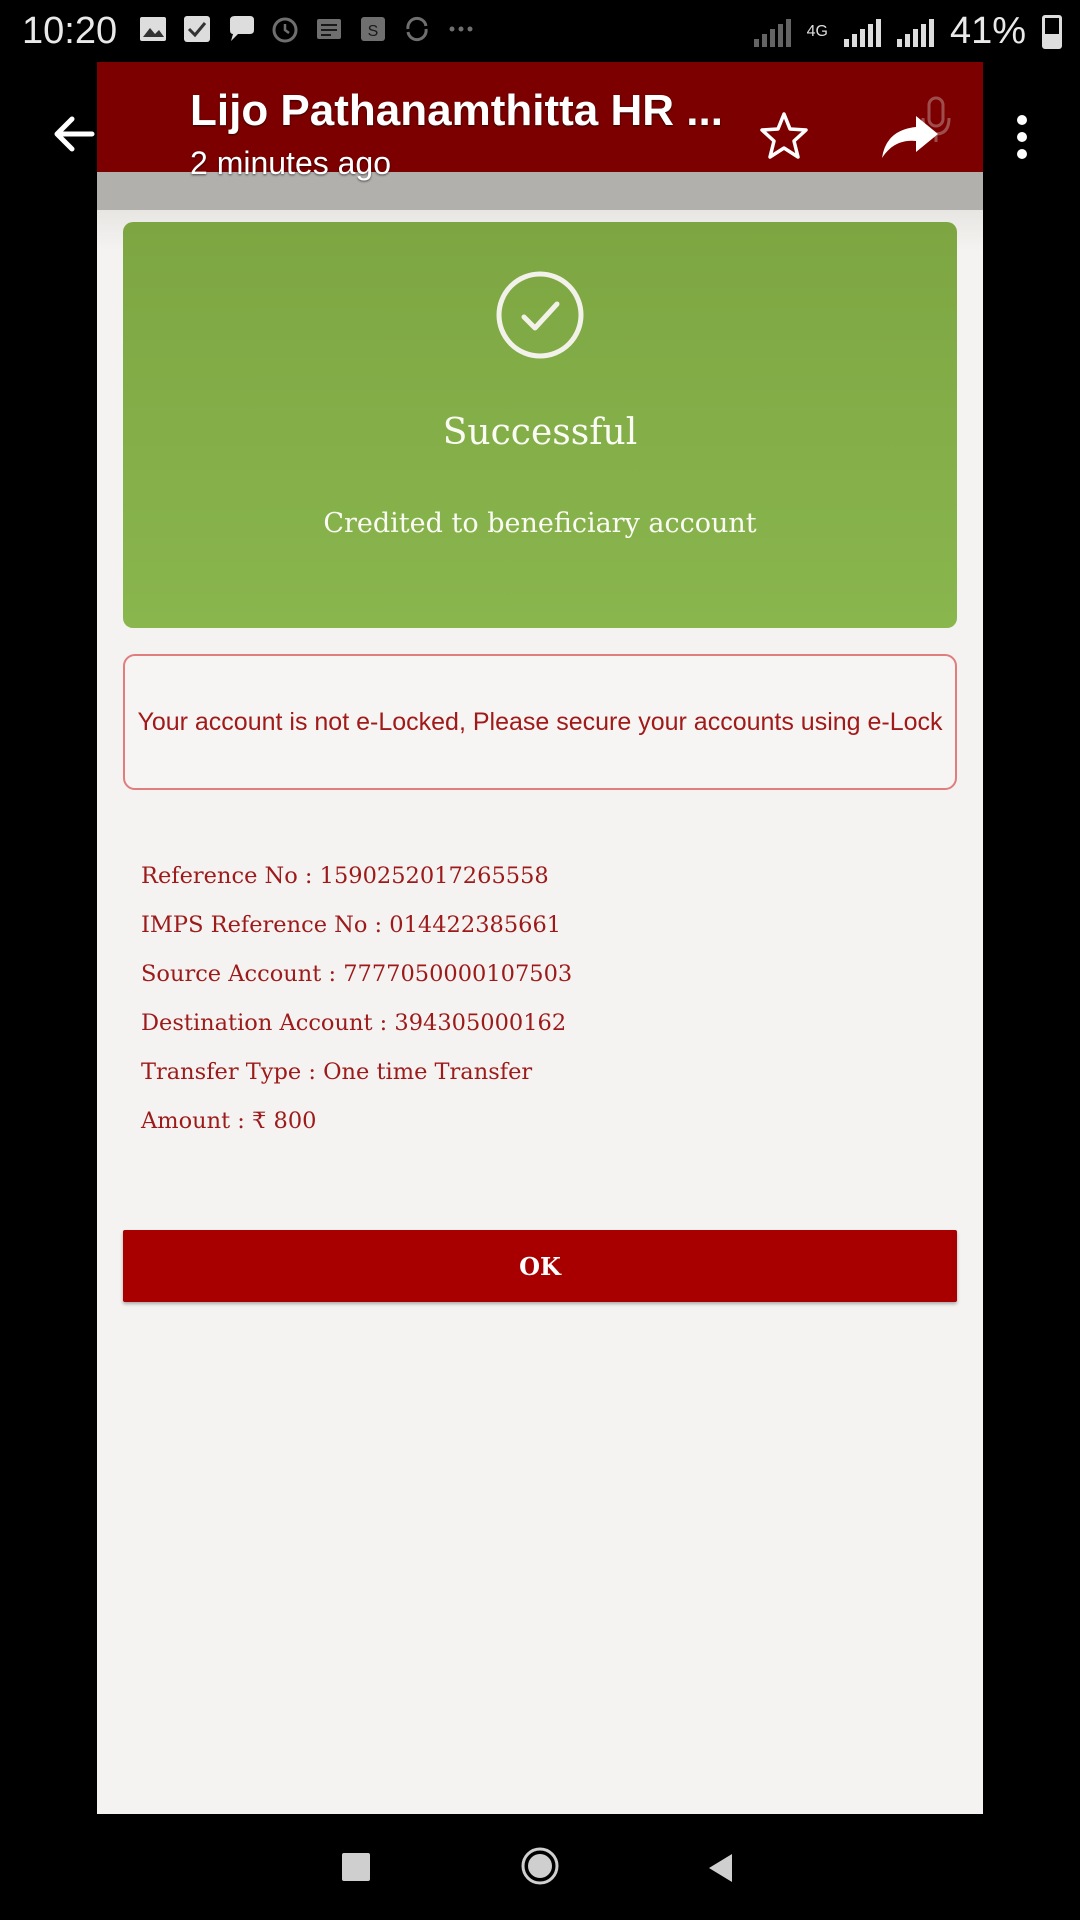  Describe the element at coordinates (540, 432) in the screenshot. I see `success-title: Successful` at that location.